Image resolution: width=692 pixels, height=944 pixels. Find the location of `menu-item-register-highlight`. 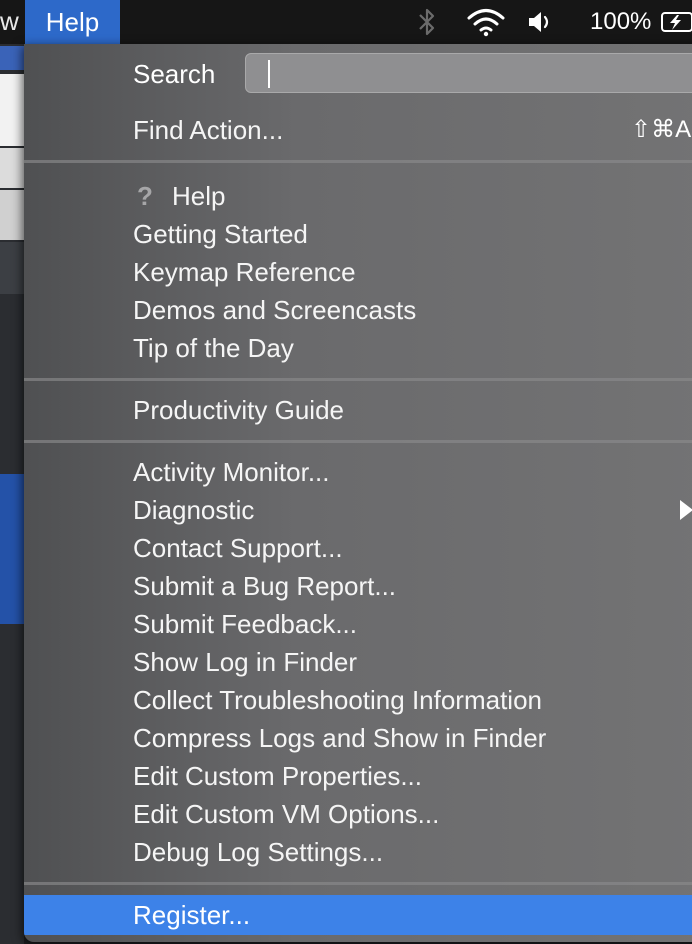

menu-item-register-highlight is located at coordinates (358, 915).